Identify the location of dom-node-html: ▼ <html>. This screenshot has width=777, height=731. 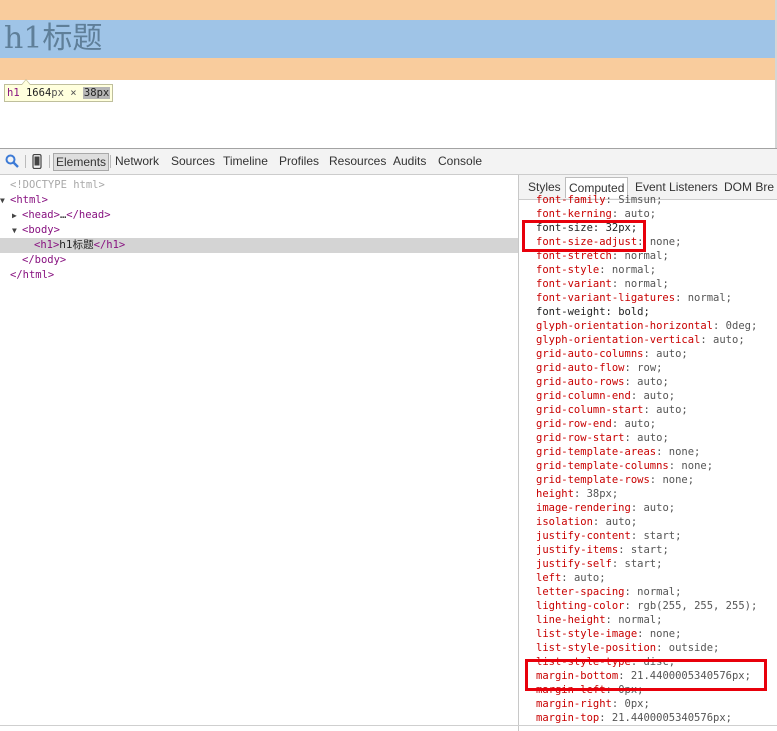
(259, 200).